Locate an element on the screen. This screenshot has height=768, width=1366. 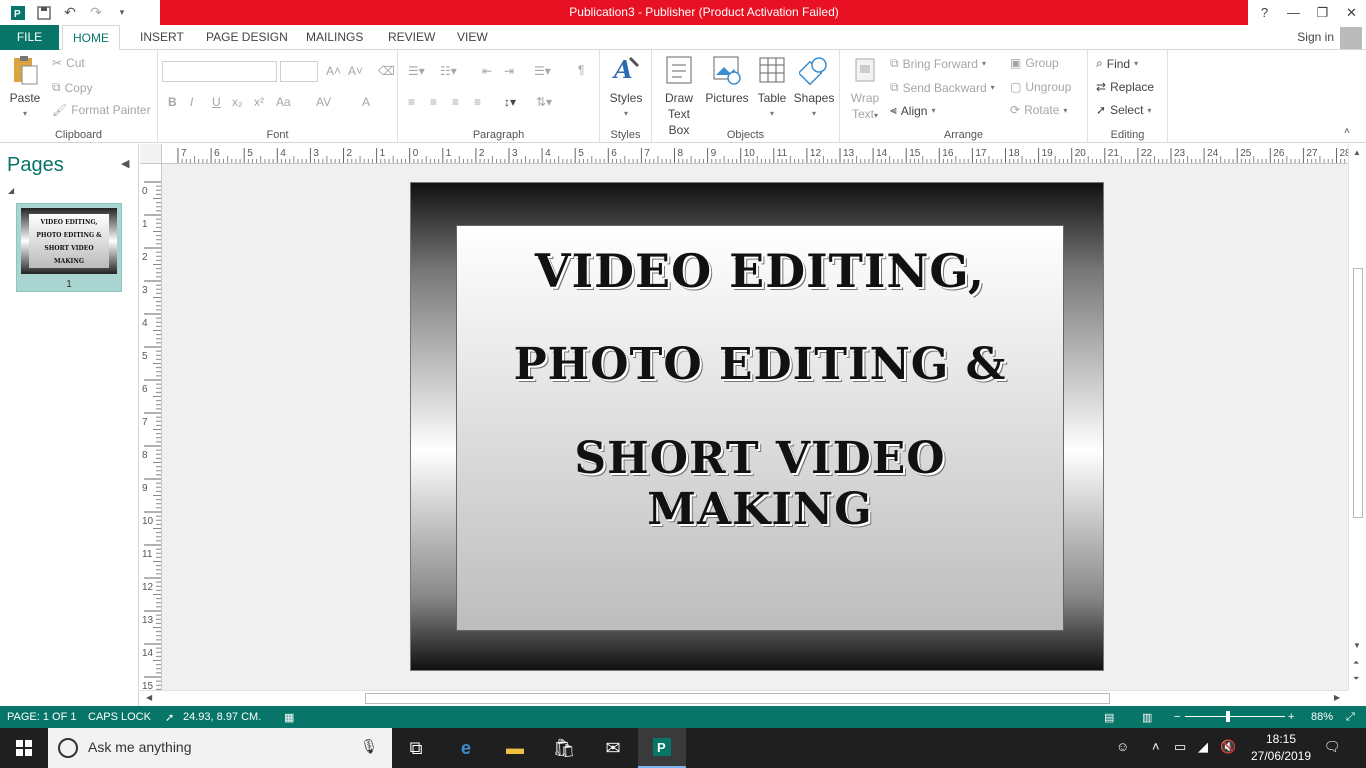
avatar is located at coordinates (1351, 38).